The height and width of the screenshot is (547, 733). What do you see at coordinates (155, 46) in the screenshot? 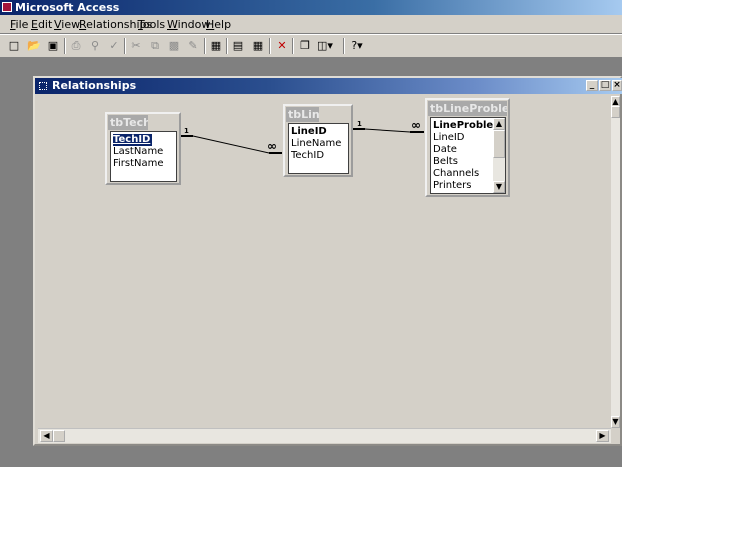
I see `copy-icon: ⧉` at bounding box center [155, 46].